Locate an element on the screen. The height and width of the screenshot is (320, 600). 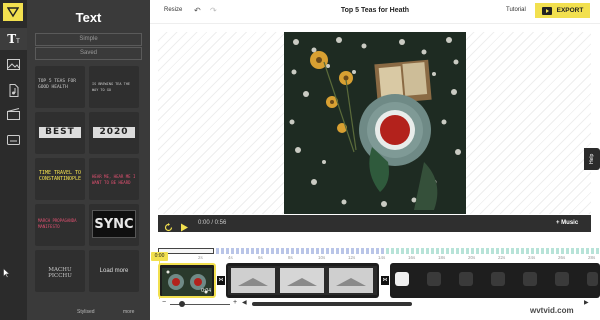
tick-label: 8s is located at coordinates (290, 257).